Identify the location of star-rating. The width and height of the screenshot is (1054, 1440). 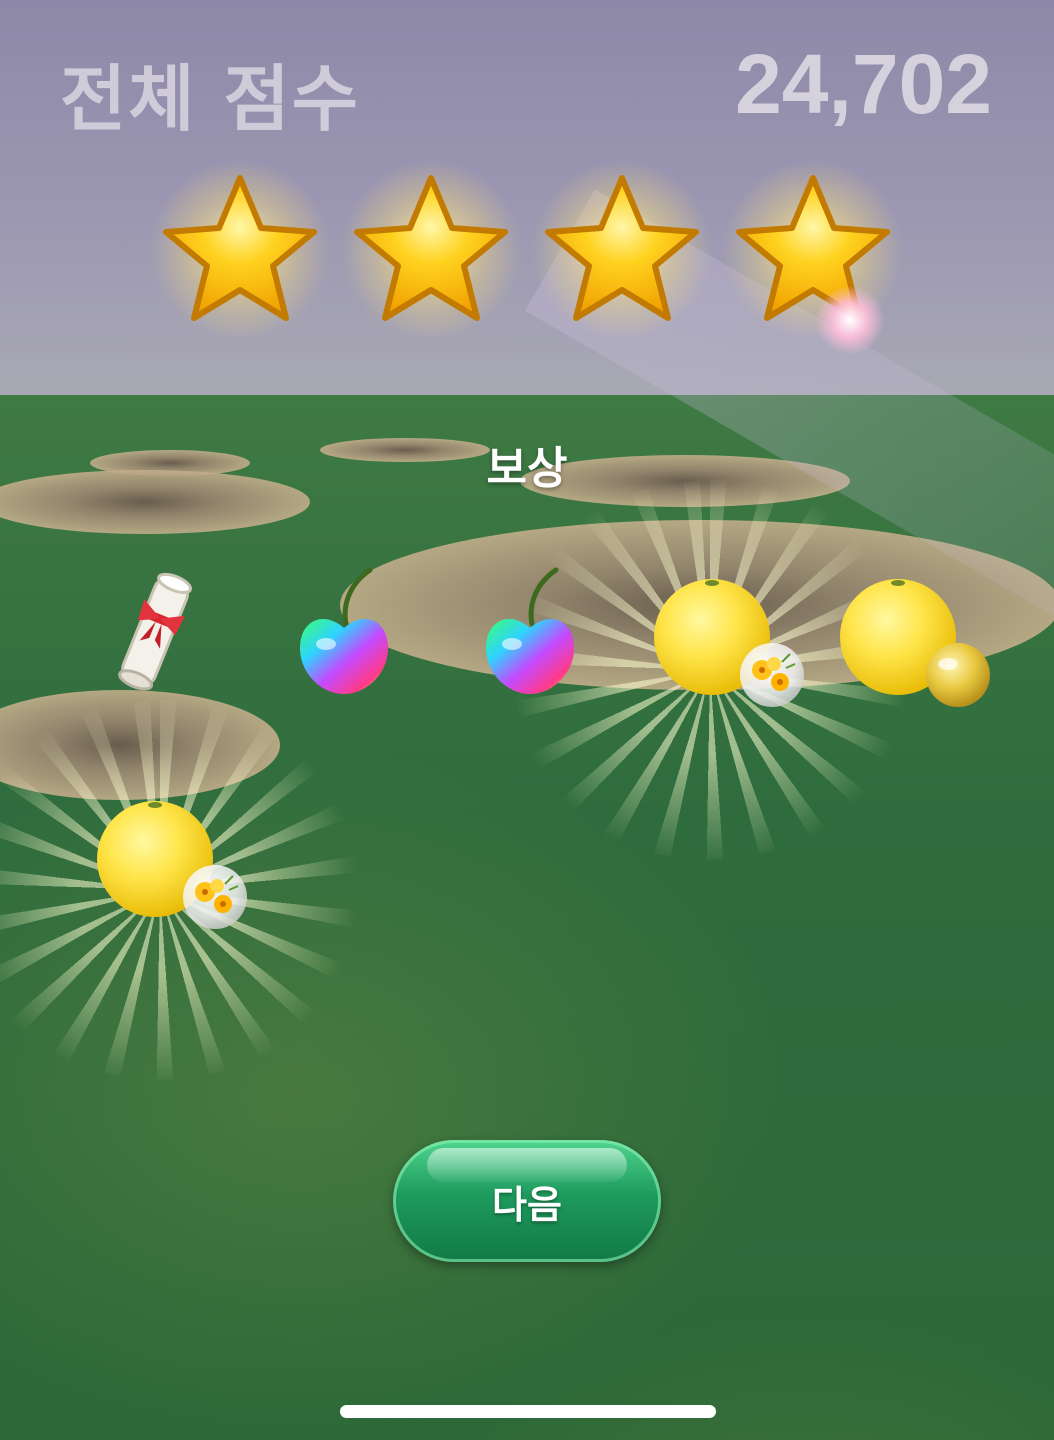
(530, 250).